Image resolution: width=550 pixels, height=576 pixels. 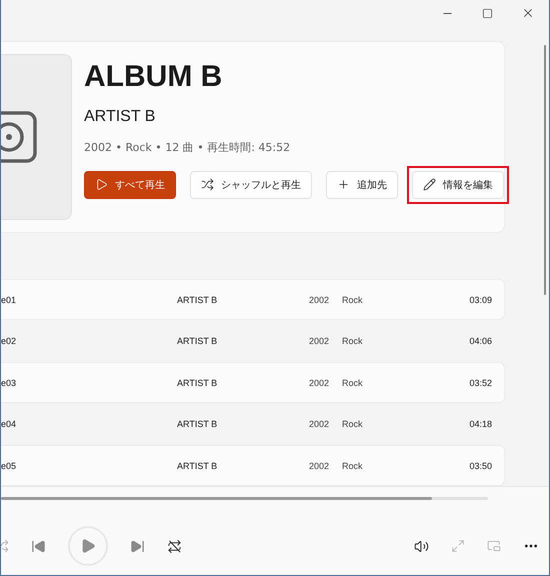 I want to click on track-title: e02, so click(x=9, y=341).